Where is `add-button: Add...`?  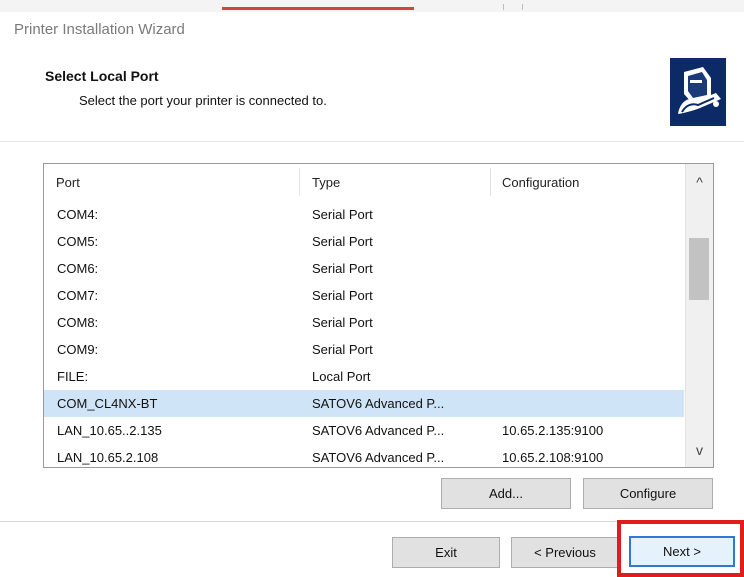
add-button: Add... is located at coordinates (506, 493).